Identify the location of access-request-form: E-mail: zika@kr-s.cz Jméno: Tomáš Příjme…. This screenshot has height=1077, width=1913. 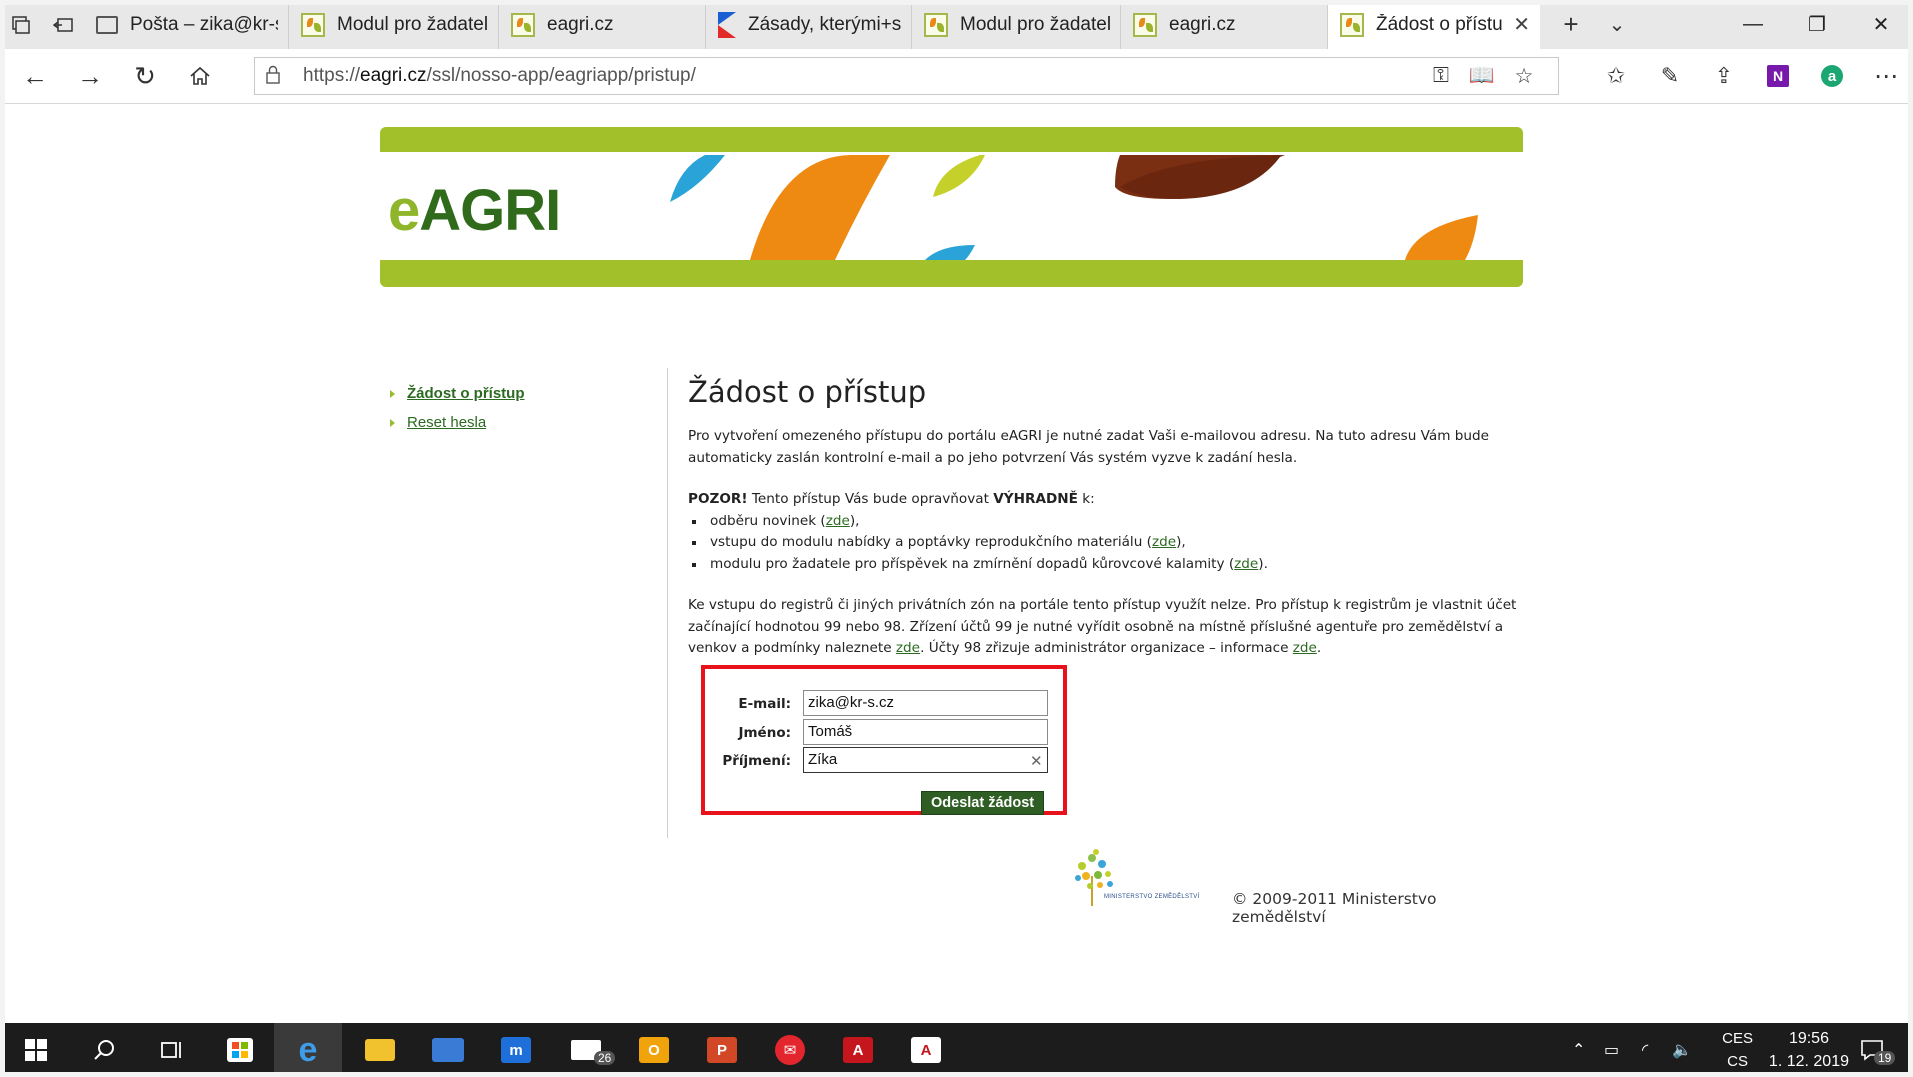
(884, 740).